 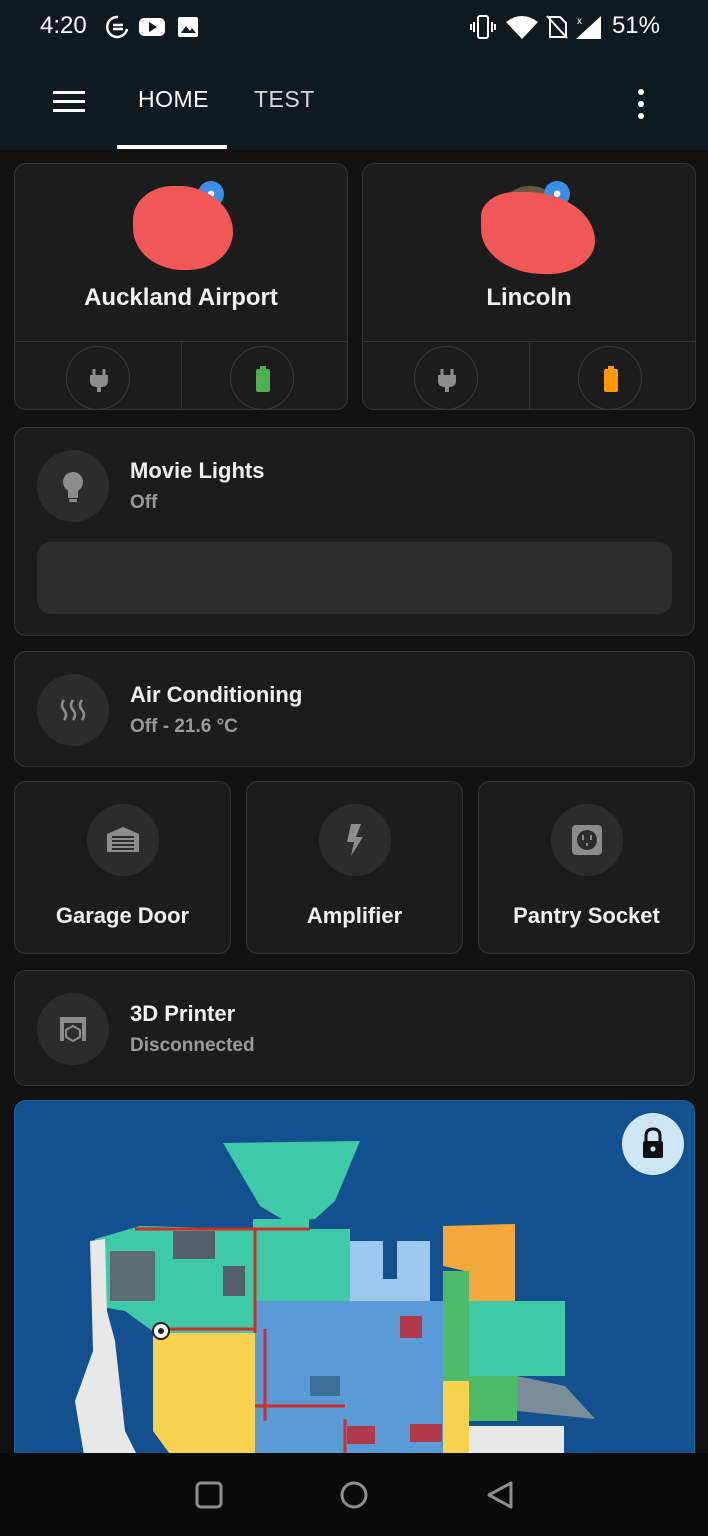 What do you see at coordinates (640, 104) in the screenshot?
I see `more-options-icon` at bounding box center [640, 104].